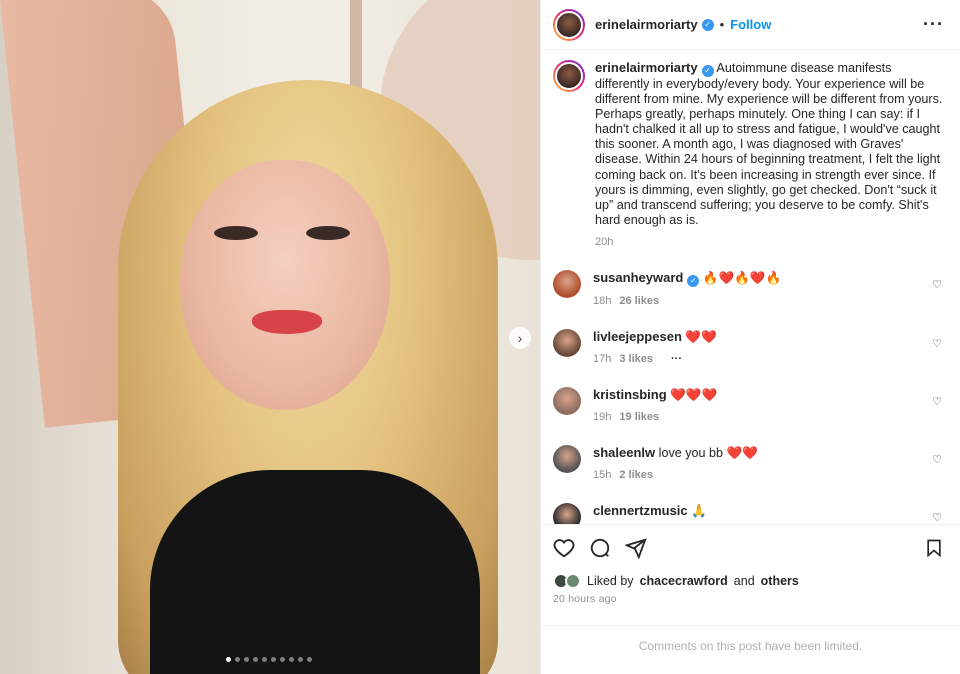  I want to click on liked-by-joiner: and, so click(744, 581).